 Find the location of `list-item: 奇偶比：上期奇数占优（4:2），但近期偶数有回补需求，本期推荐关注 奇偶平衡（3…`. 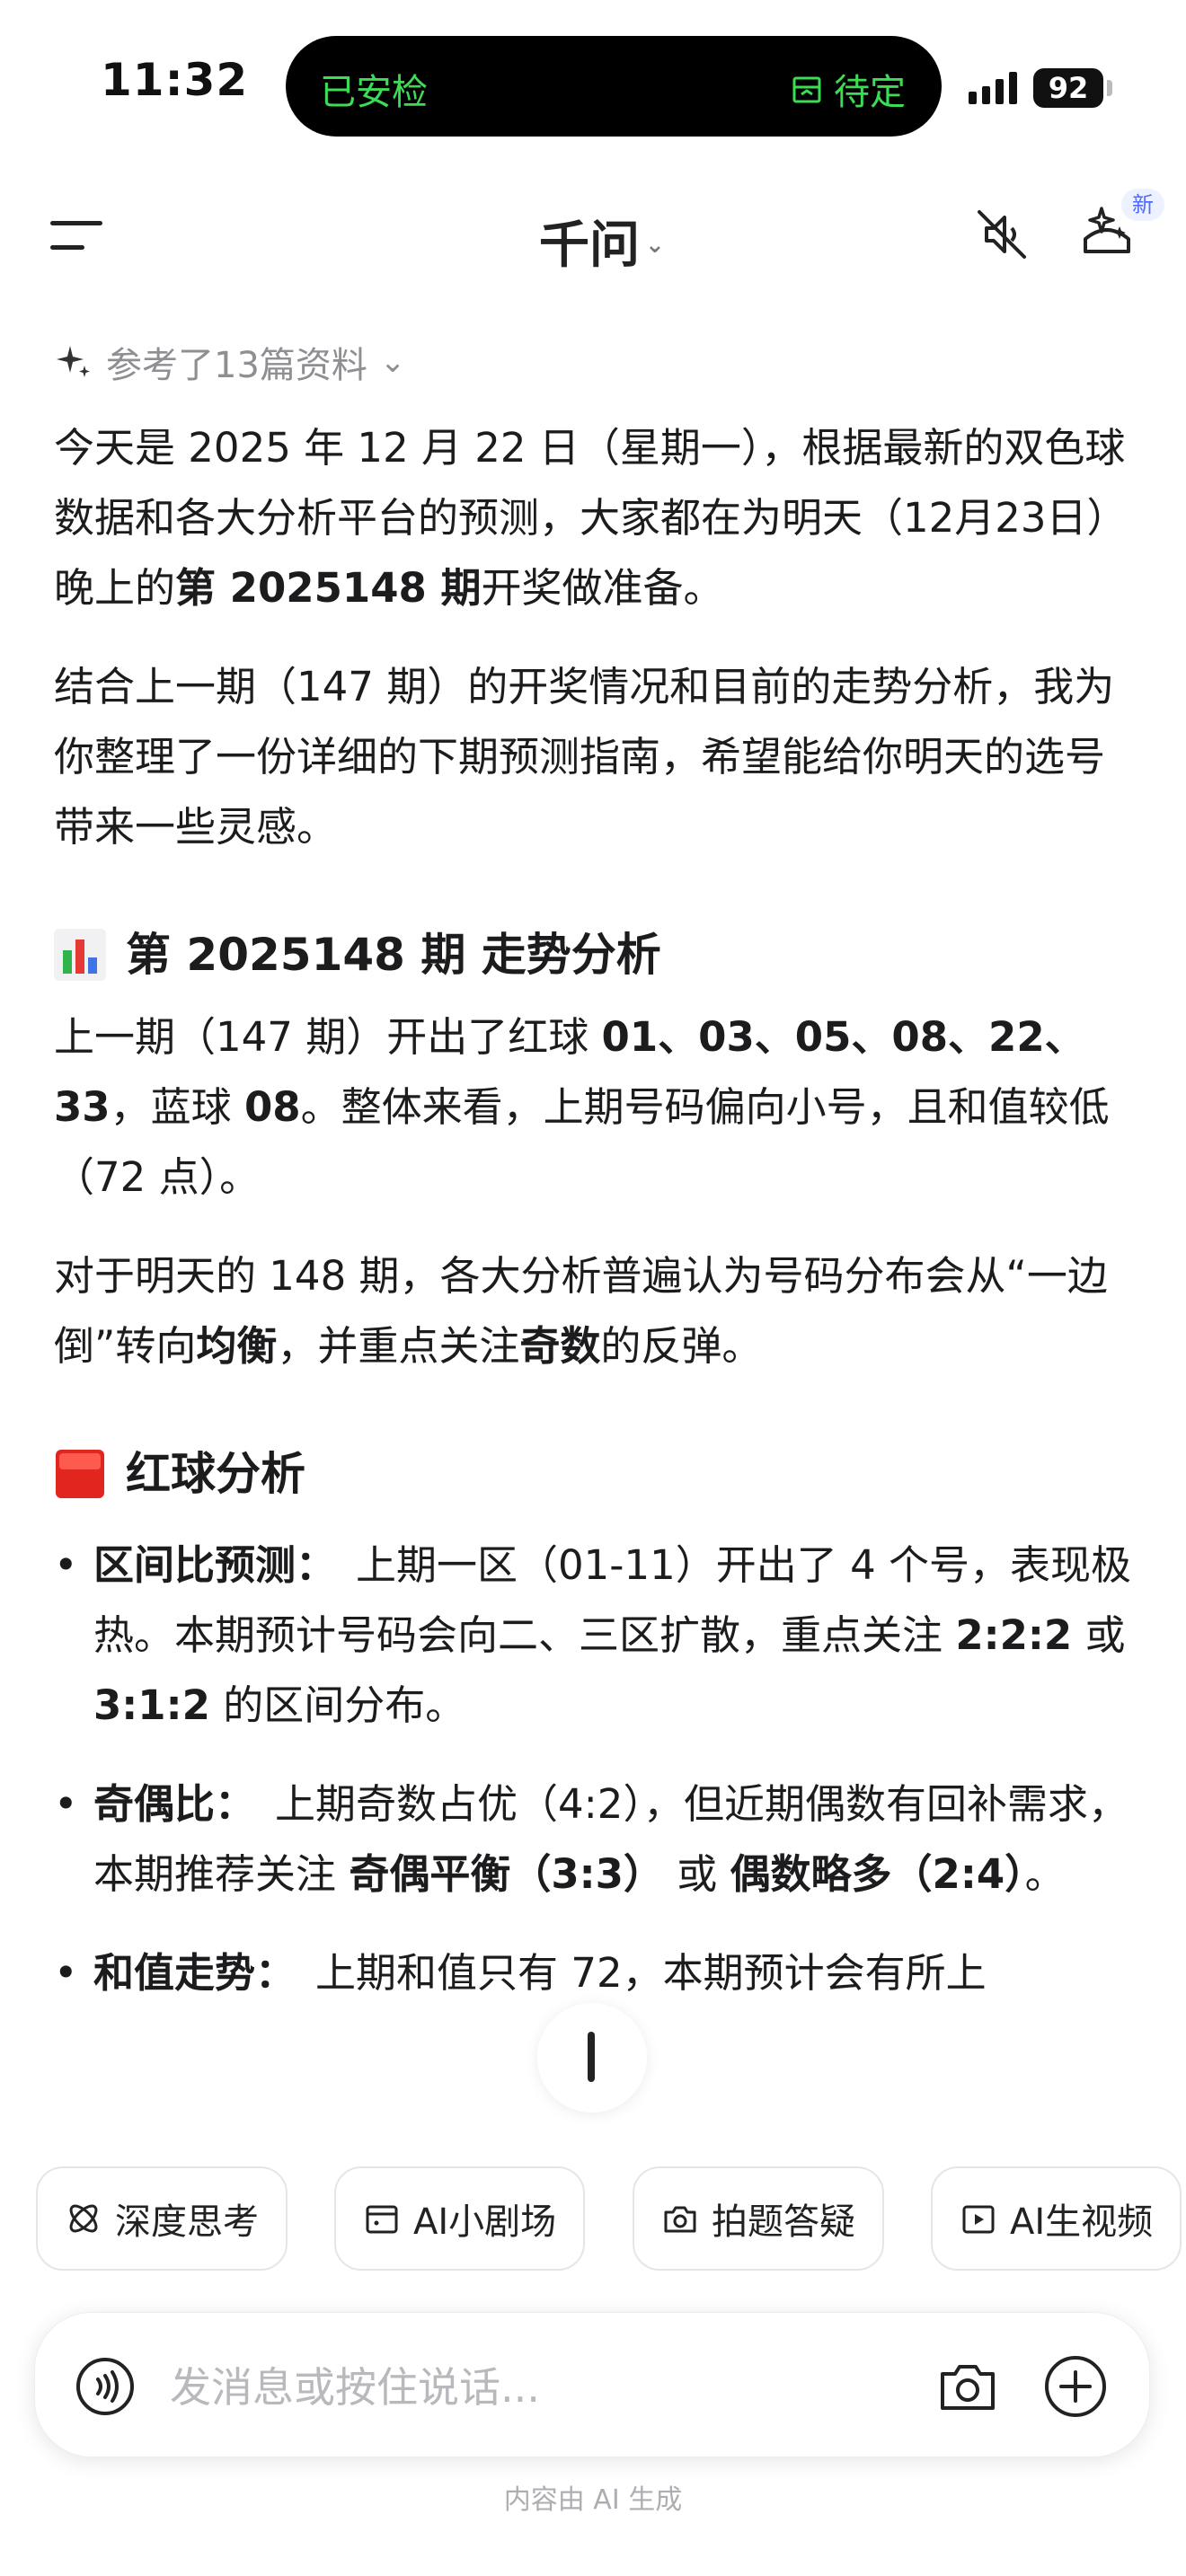

list-item: 奇偶比：上期奇数占优（4:2），但近期偶数有回补需求，本期推荐关注 奇偶平衡（3… is located at coordinates (593, 1840).